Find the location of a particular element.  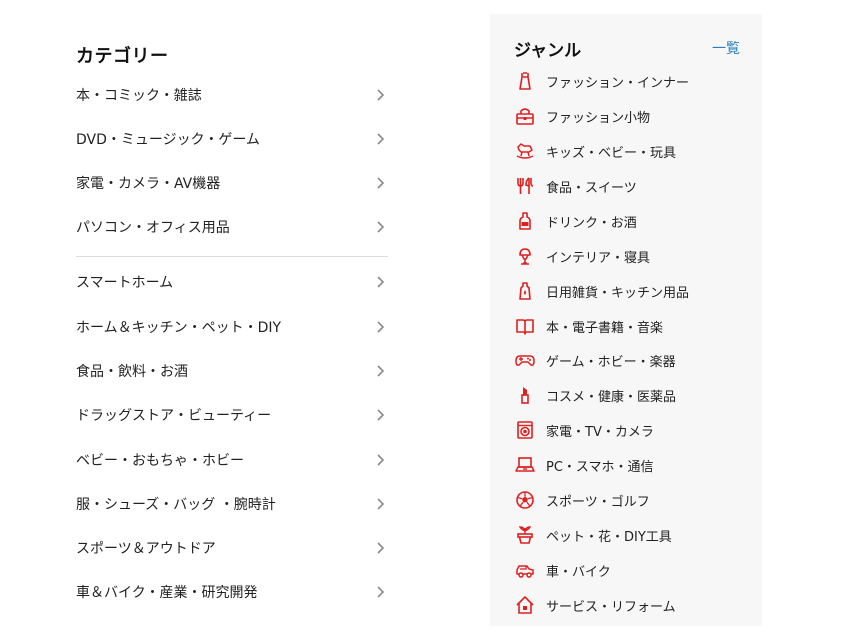

genre-item-appliances: 家電・TV・カメラ is located at coordinates (634, 430).